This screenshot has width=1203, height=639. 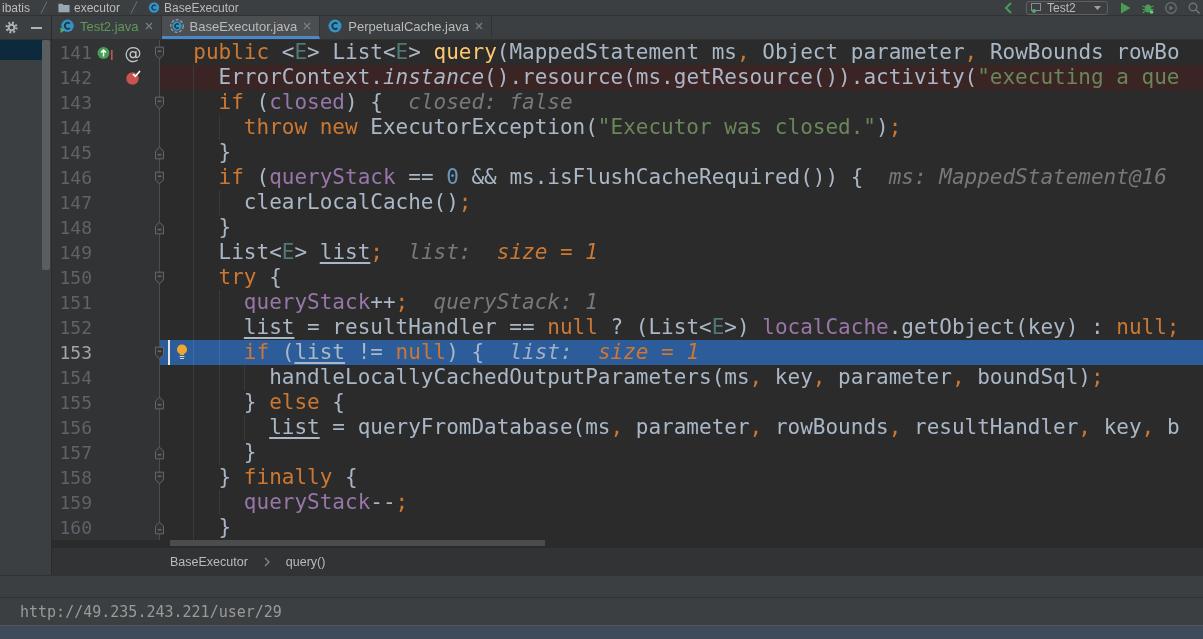 I want to click on breadcrumb-item: executor, so click(x=97, y=7).